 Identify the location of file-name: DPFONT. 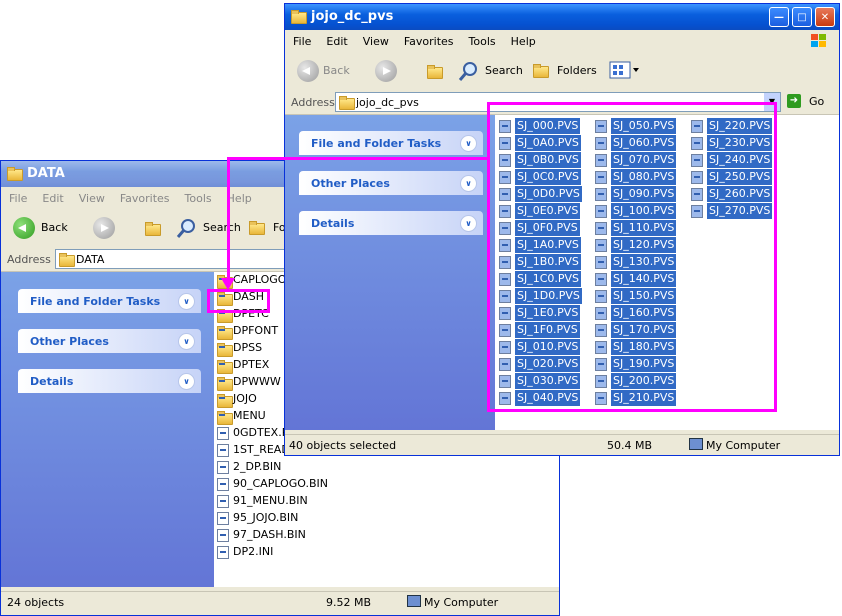
(256, 330).